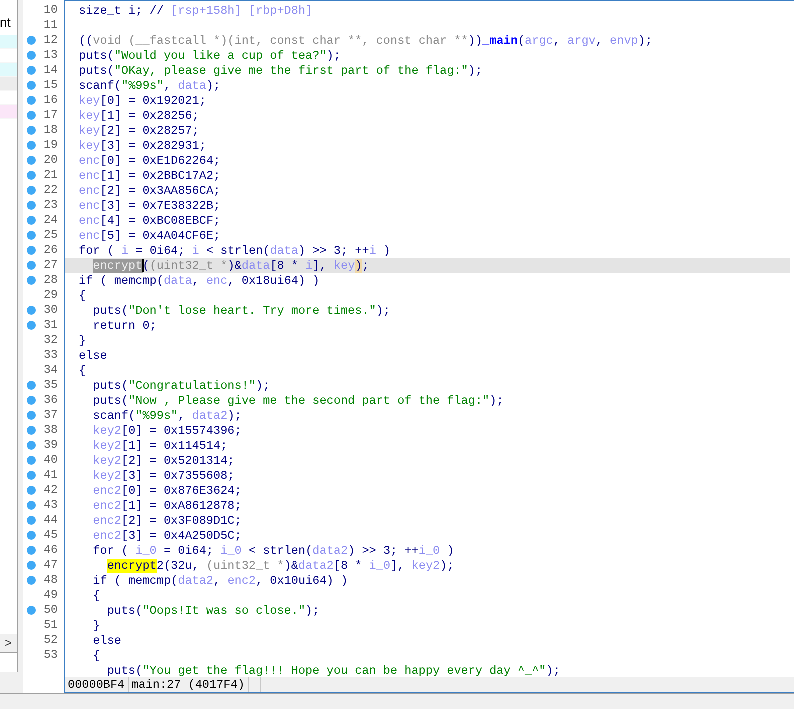  What do you see at coordinates (51, 25) in the screenshot?
I see `line-number: 11` at bounding box center [51, 25].